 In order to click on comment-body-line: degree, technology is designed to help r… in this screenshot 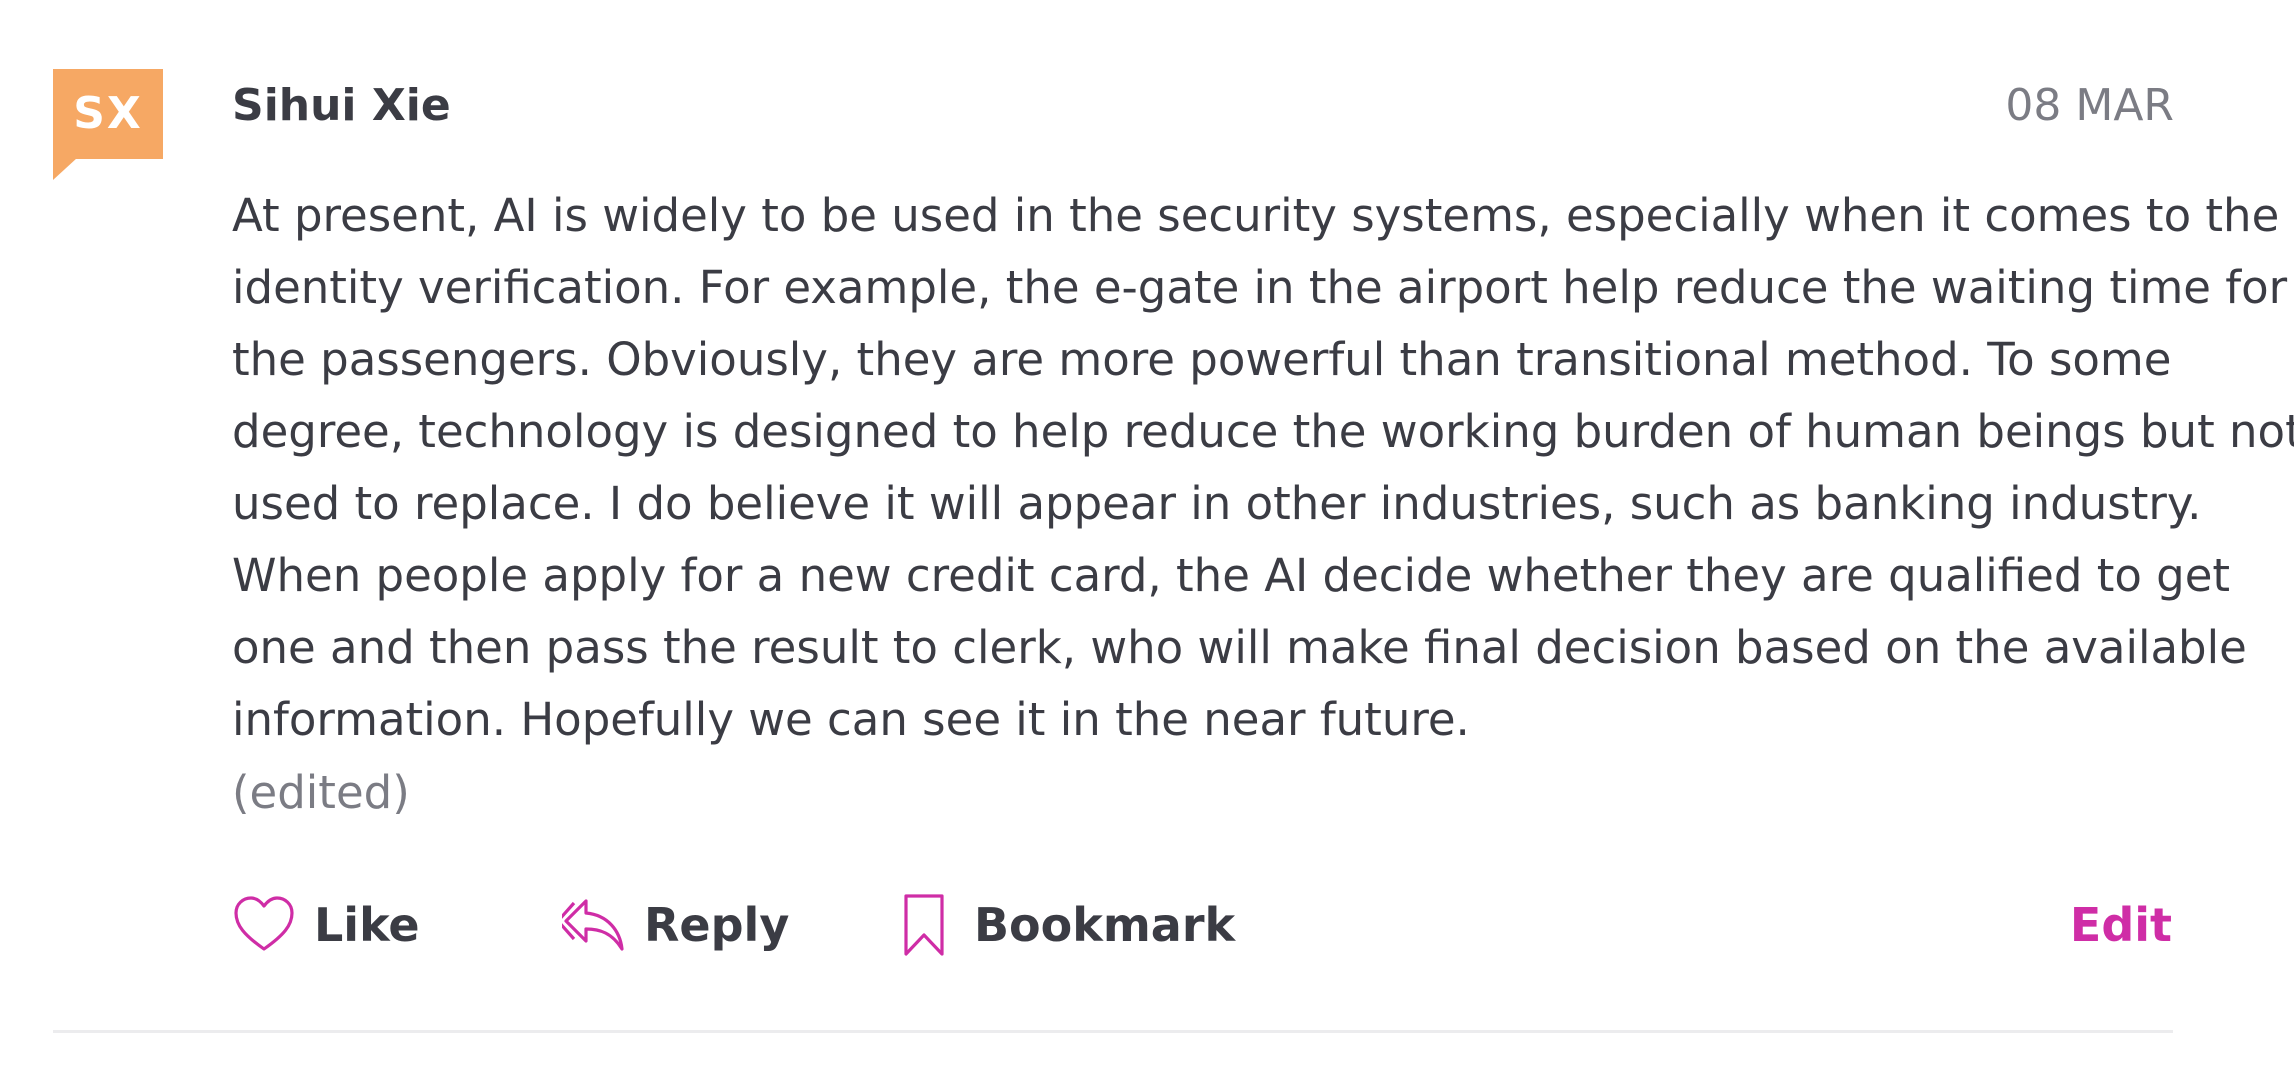, I will do `click(1263, 431)`.